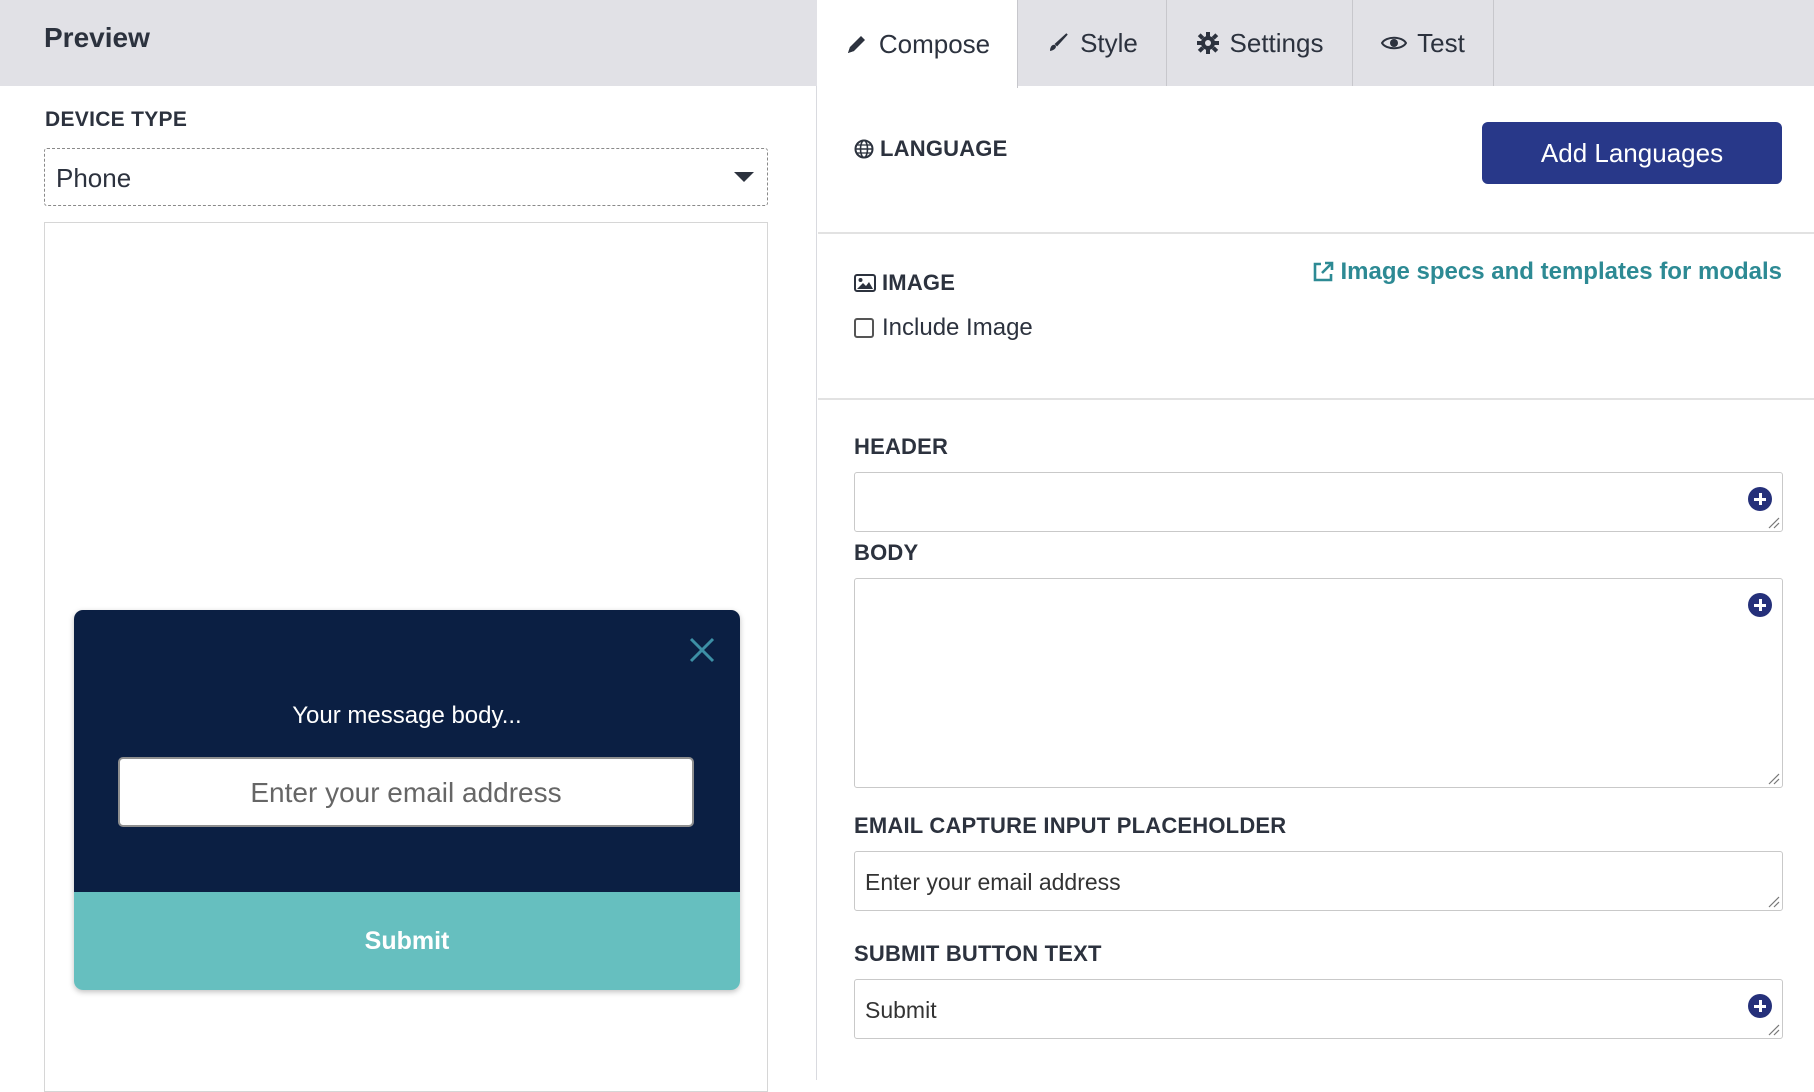 The width and height of the screenshot is (1814, 1092). I want to click on tab-bar: Compose Style Settings Test, so click(1316, 44).